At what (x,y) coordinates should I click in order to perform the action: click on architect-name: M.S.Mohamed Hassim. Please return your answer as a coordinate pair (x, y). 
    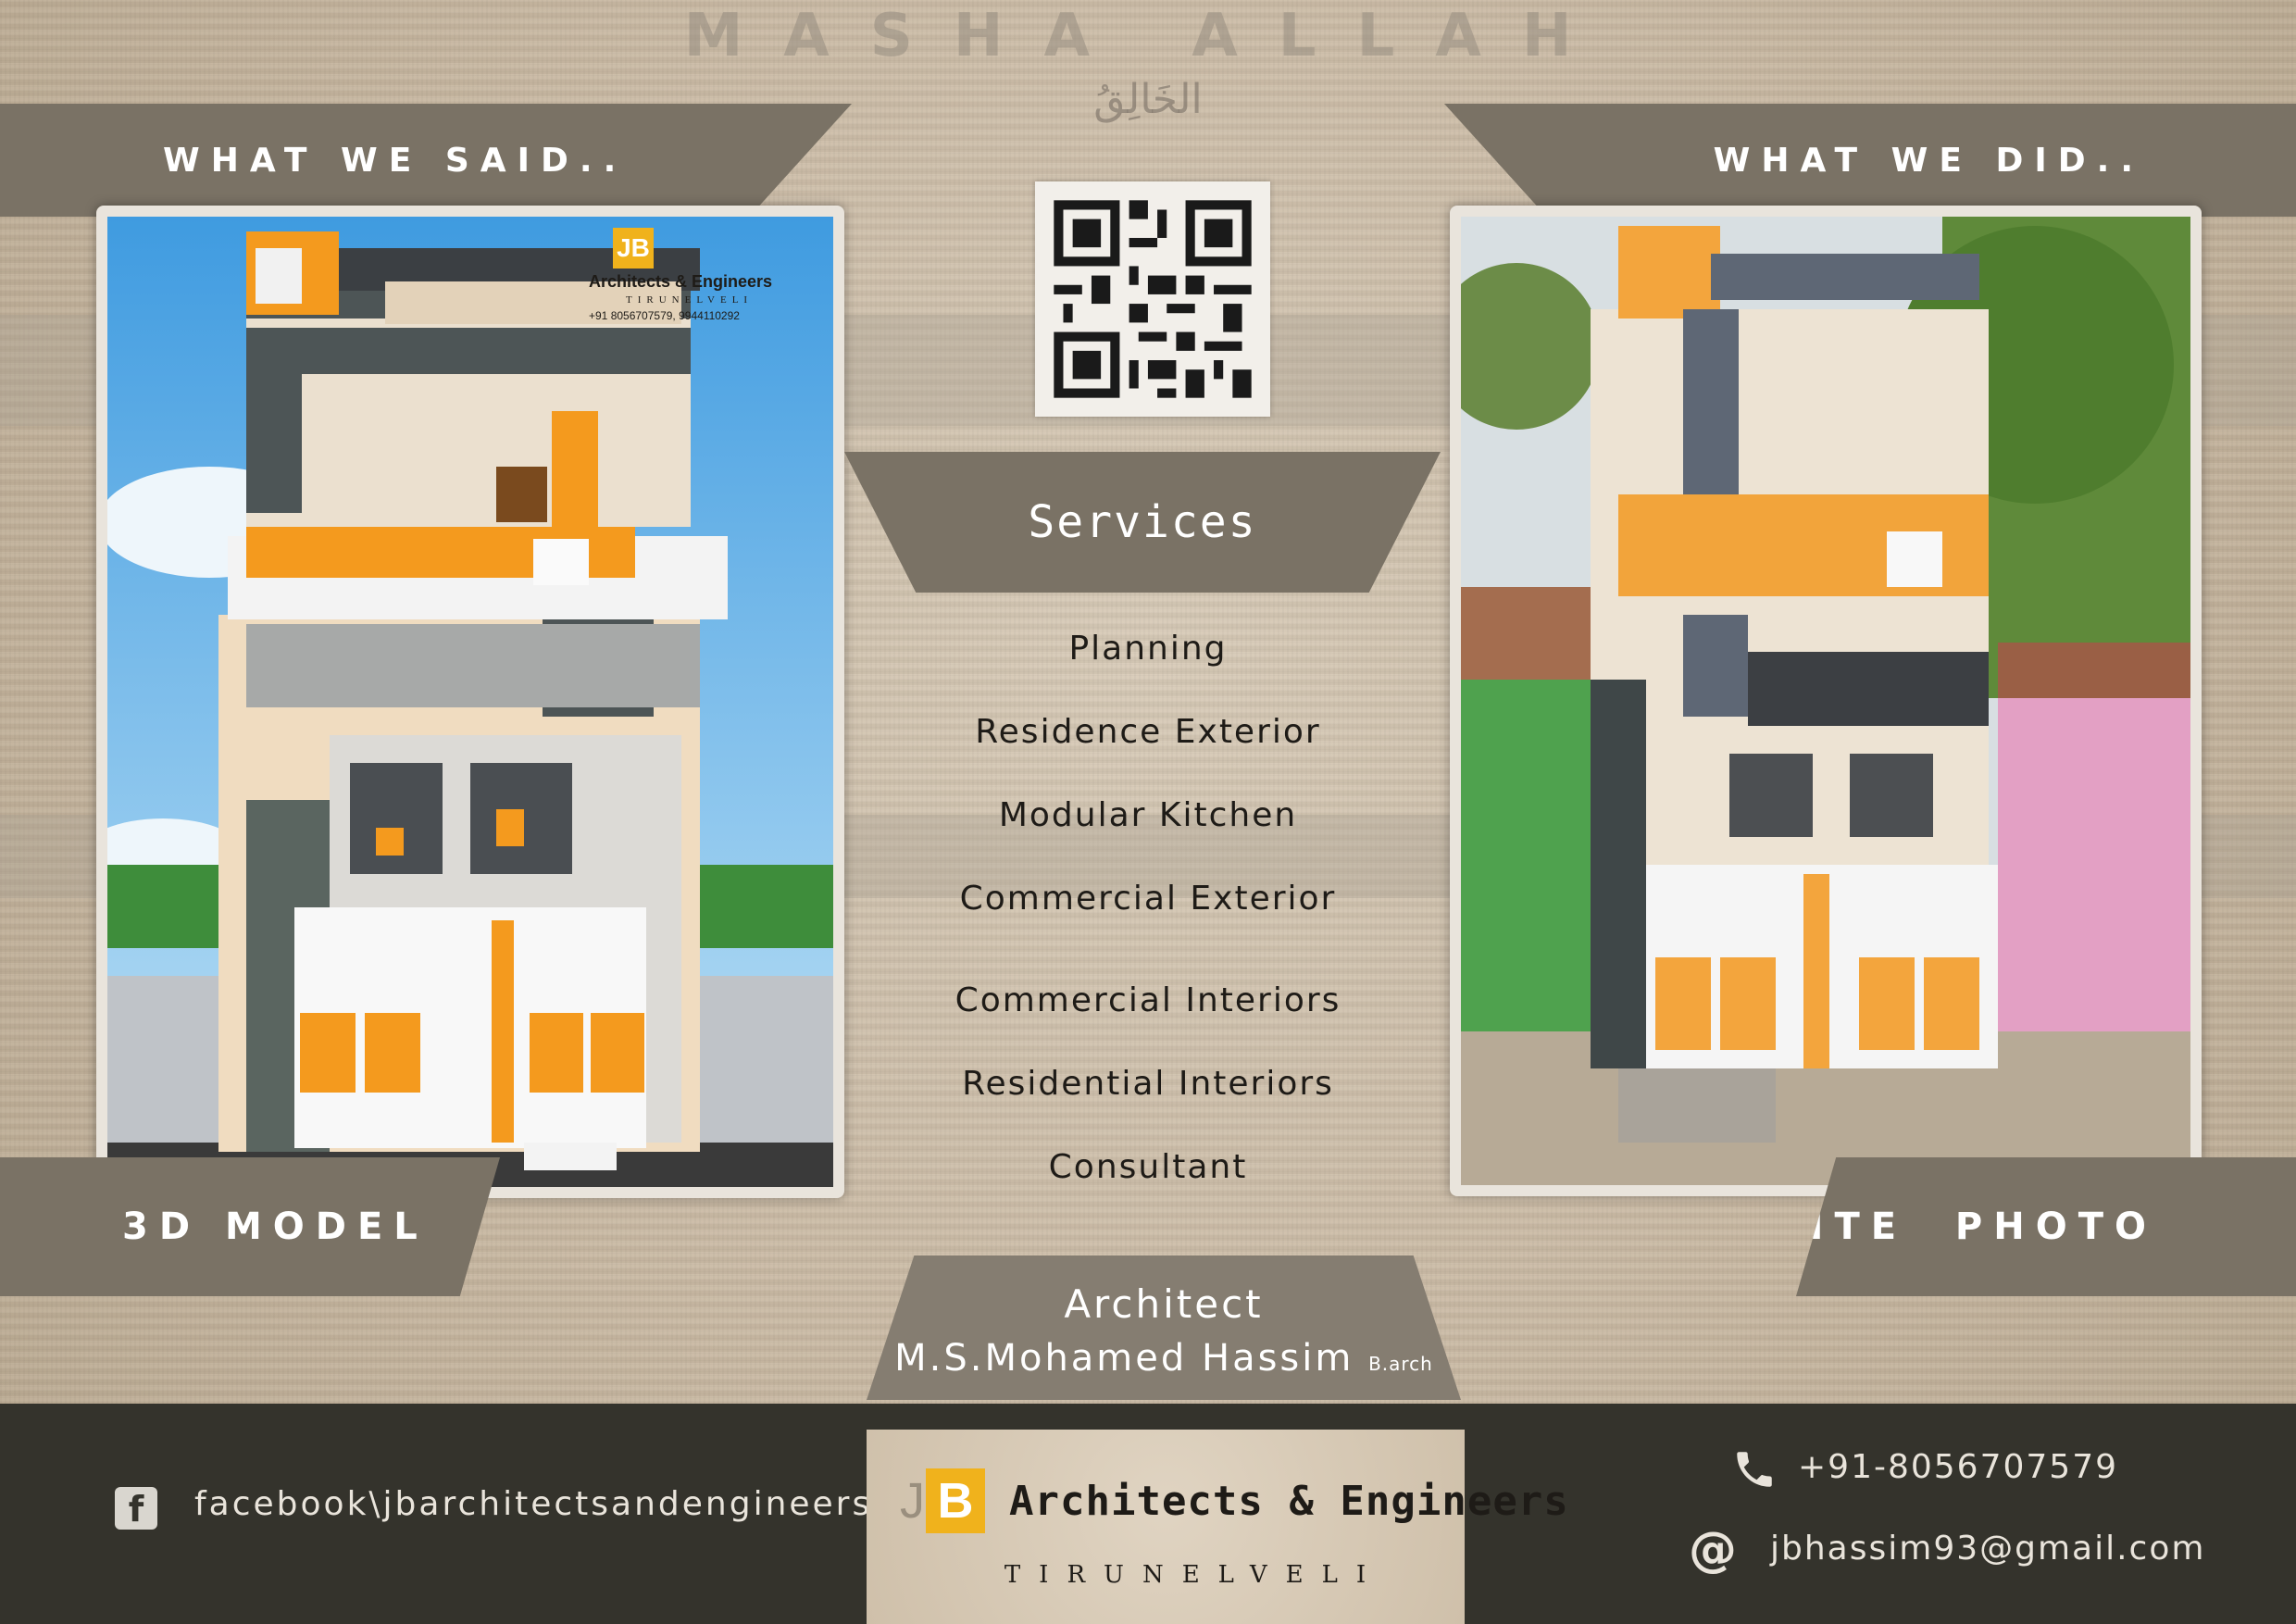
    Looking at the image, I should click on (1124, 1358).